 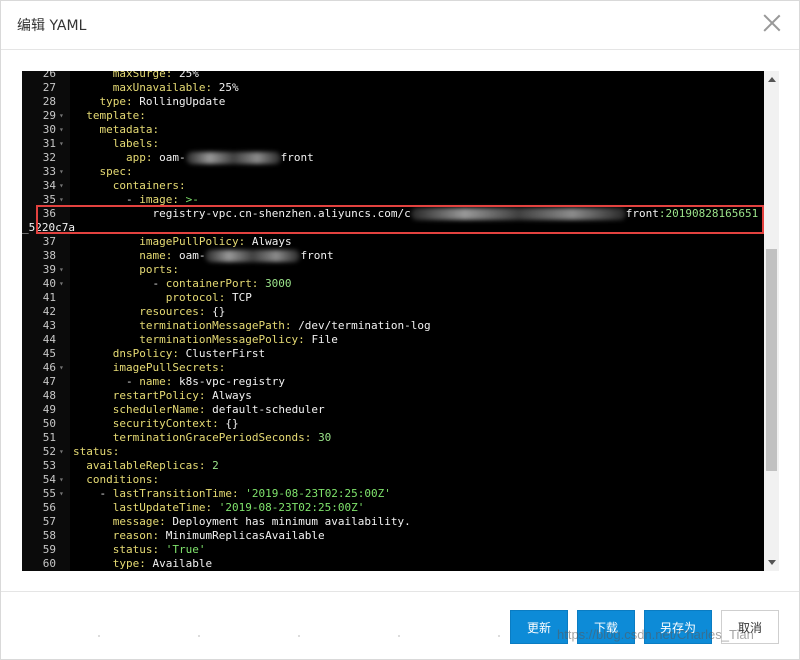 What do you see at coordinates (136, 549) in the screenshot?
I see `code-token: status:` at bounding box center [136, 549].